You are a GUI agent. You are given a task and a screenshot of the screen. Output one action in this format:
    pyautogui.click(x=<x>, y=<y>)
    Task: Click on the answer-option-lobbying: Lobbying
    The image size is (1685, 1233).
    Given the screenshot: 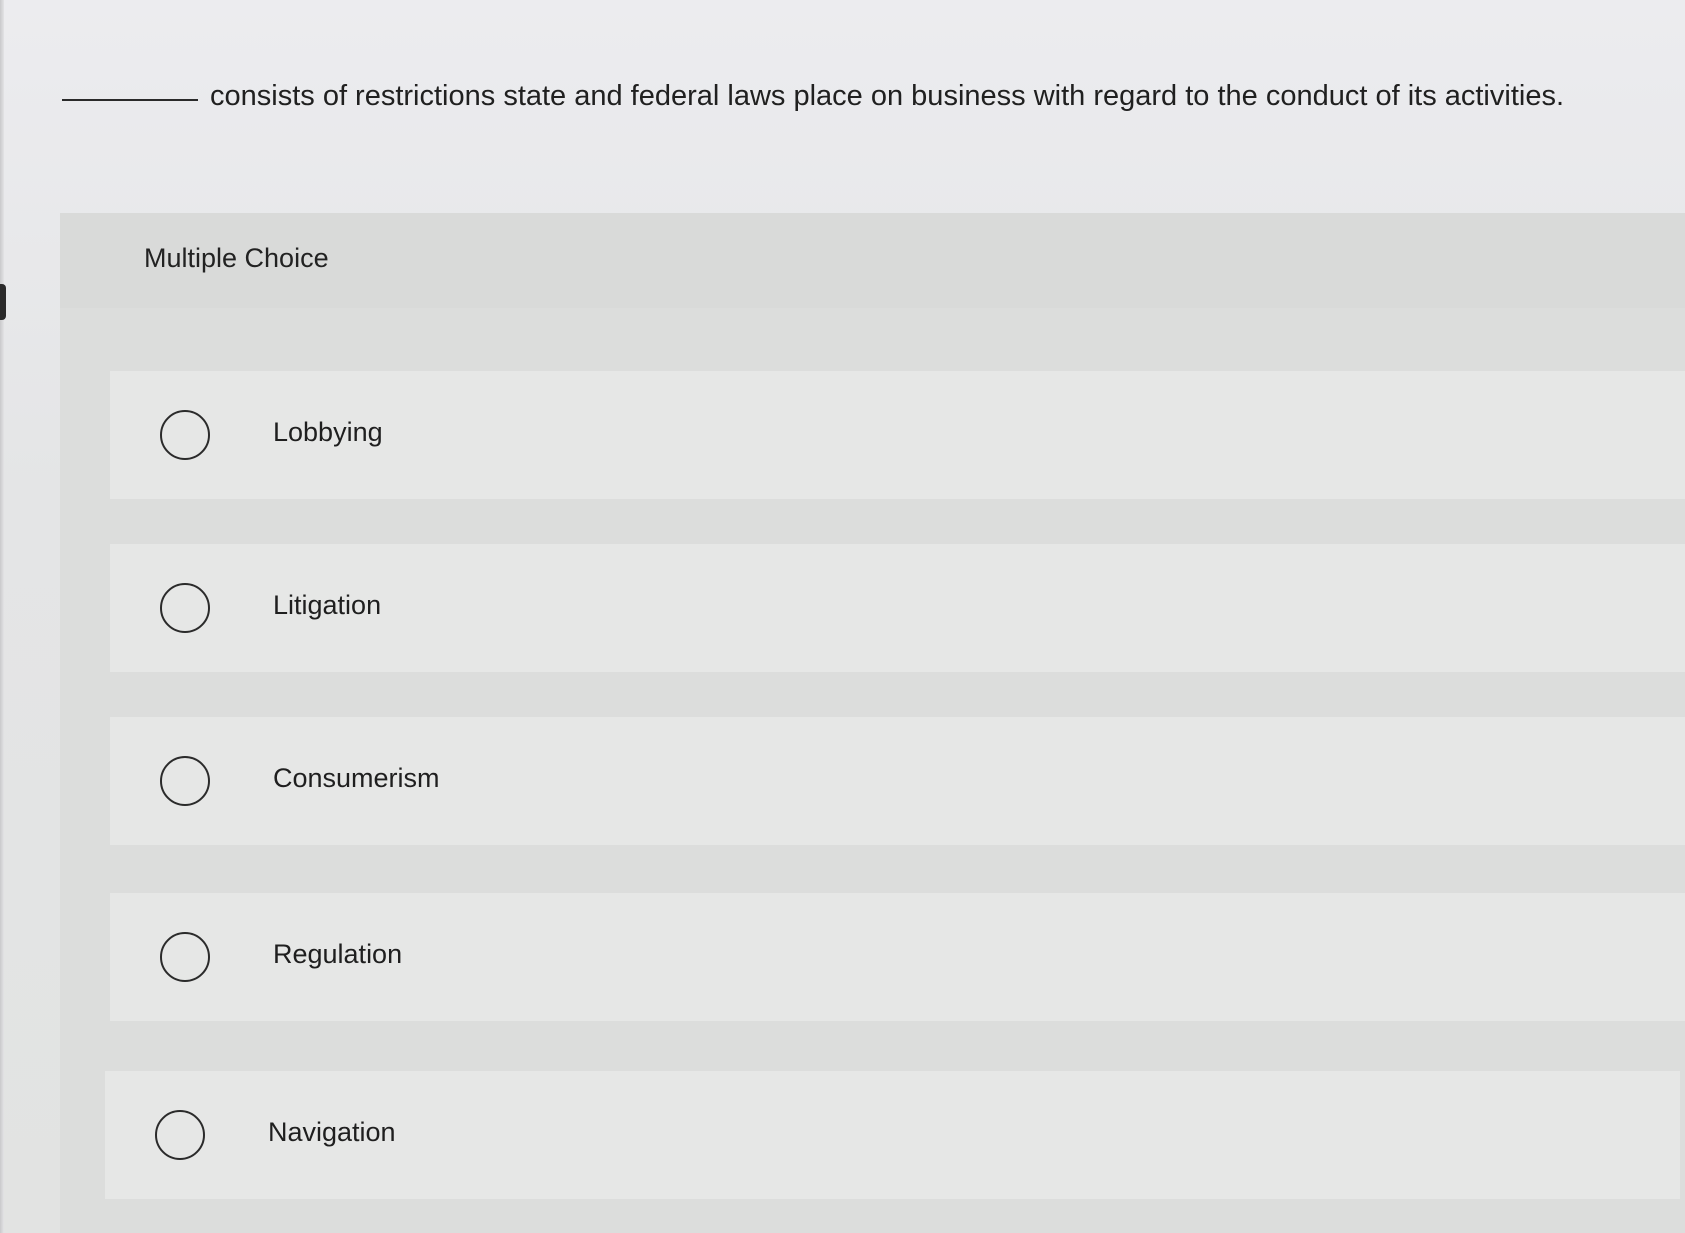 What is the action you would take?
    pyautogui.click(x=897, y=435)
    